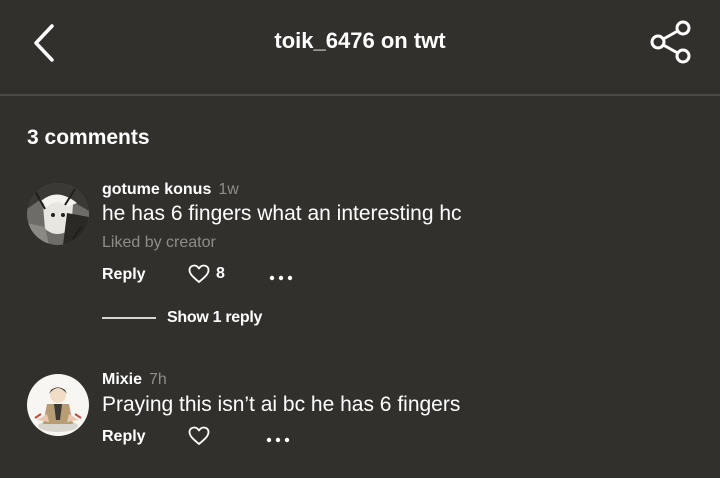 This screenshot has height=478, width=720. I want to click on page-title: toik_6476 on twt, so click(360, 40).